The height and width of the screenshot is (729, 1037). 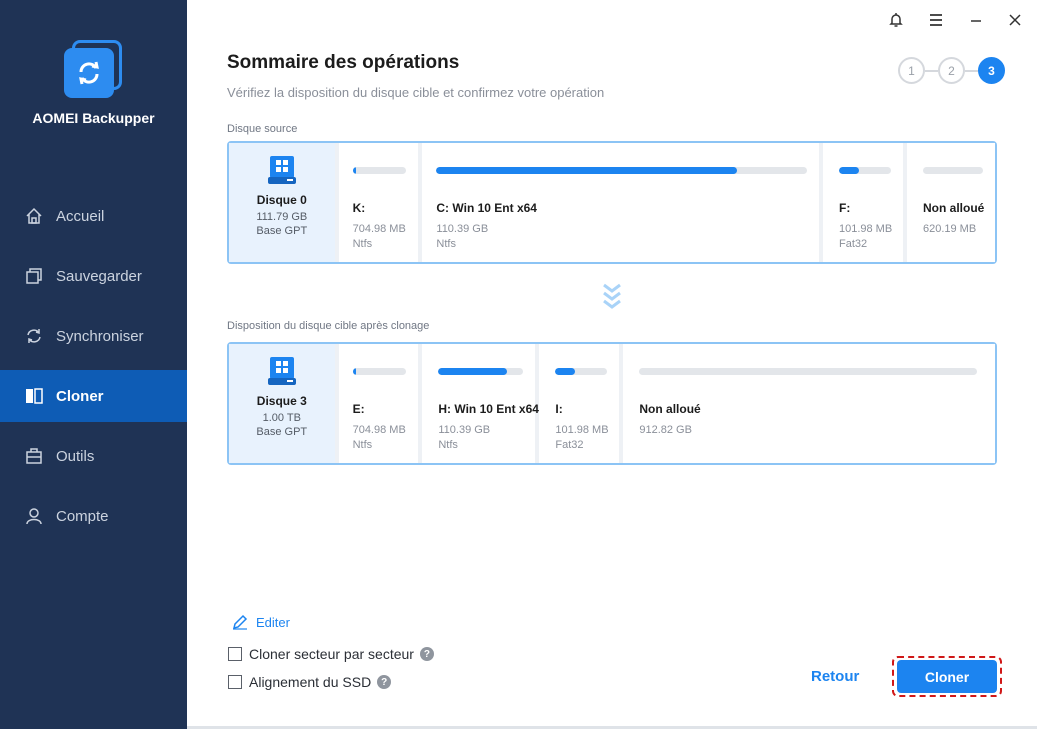 I want to click on sidebar-item-outils: Outils, so click(x=93, y=456).